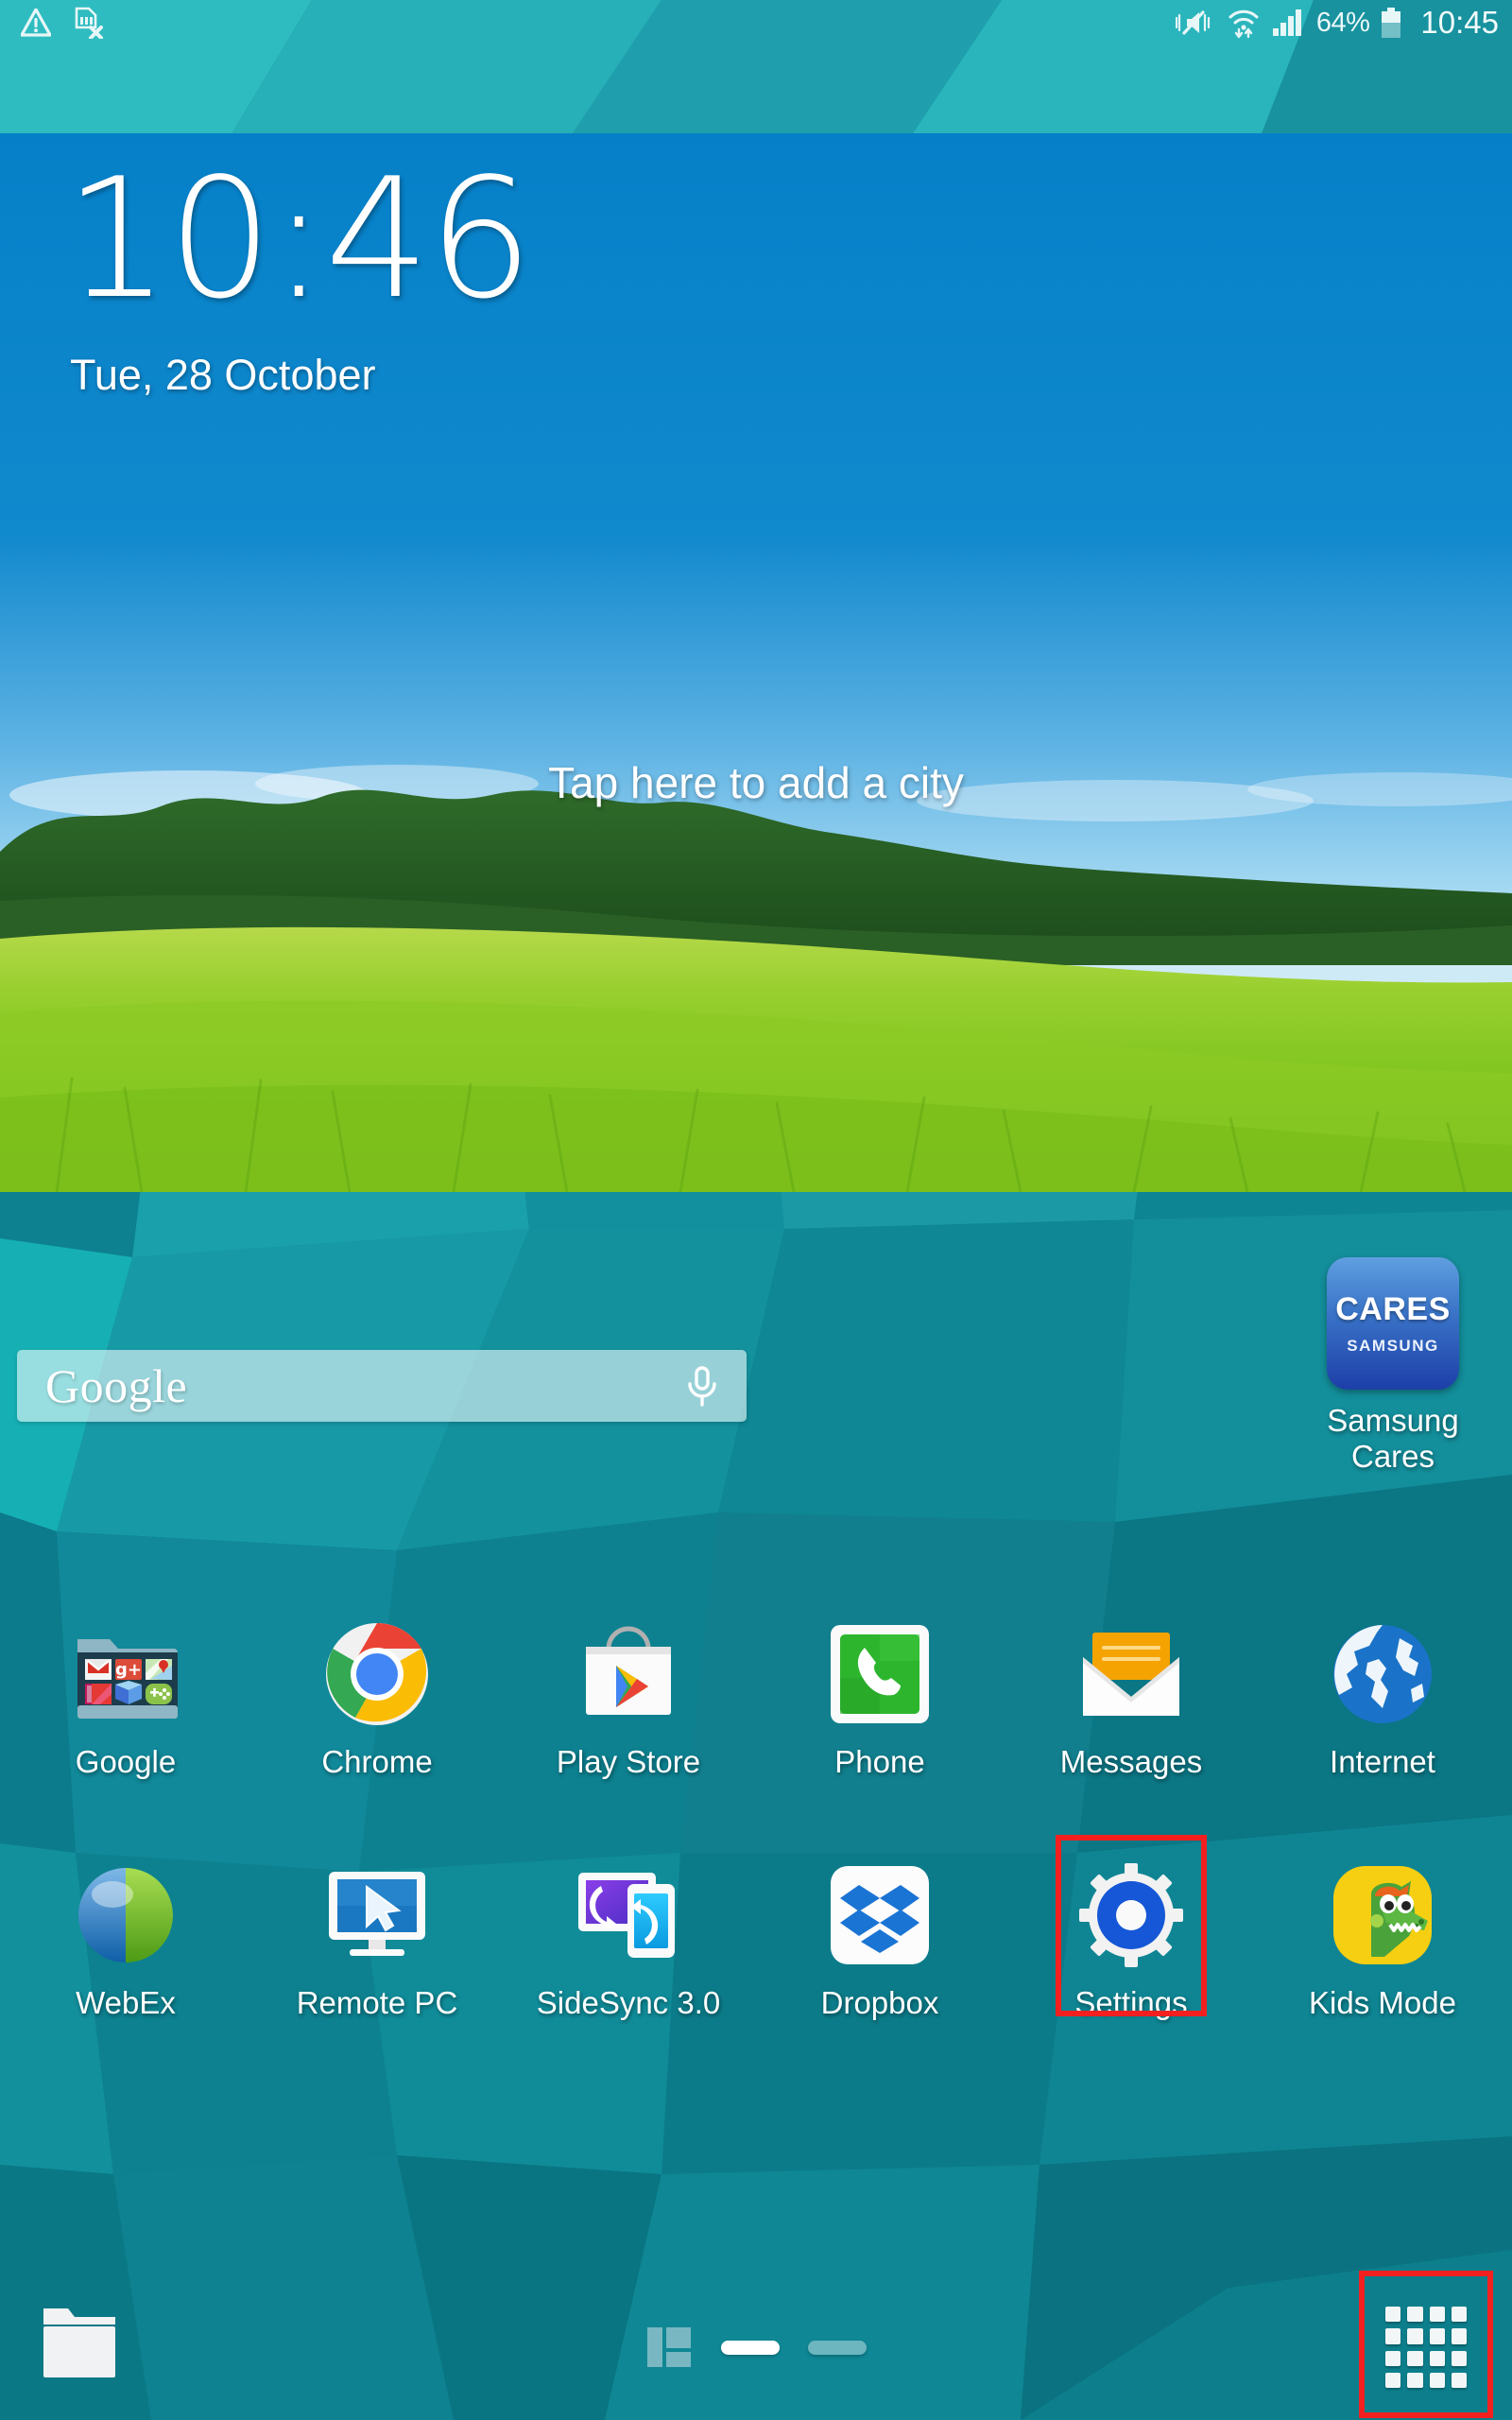 Image resolution: width=1512 pixels, height=2420 pixels. I want to click on app-label: Internet, so click(1382, 1761).